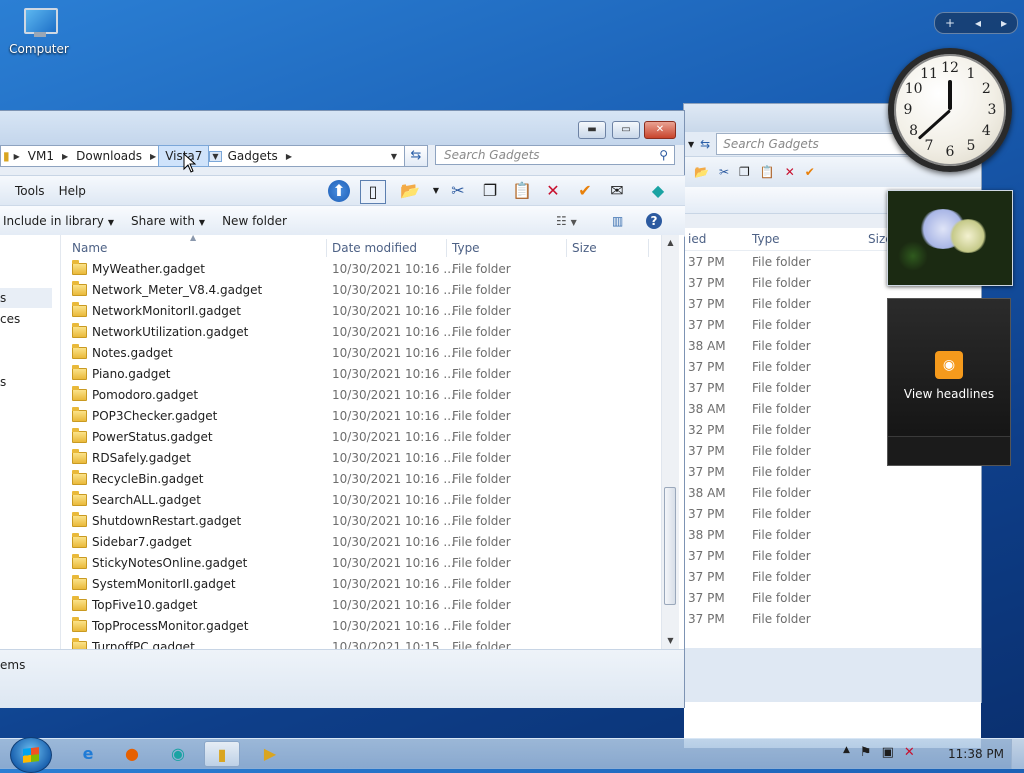 The image size is (1024, 773). I want to click on desktop-icon-computer: Computer, so click(39, 32).